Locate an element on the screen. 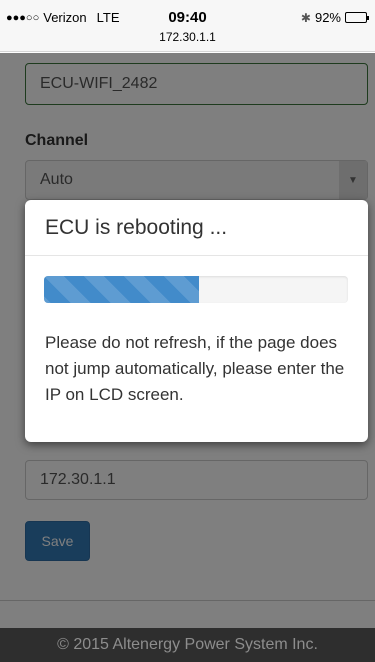 The width and height of the screenshot is (375, 662). footer-copyright: © 2015 Altenergy Power System Inc. is located at coordinates (187, 645).